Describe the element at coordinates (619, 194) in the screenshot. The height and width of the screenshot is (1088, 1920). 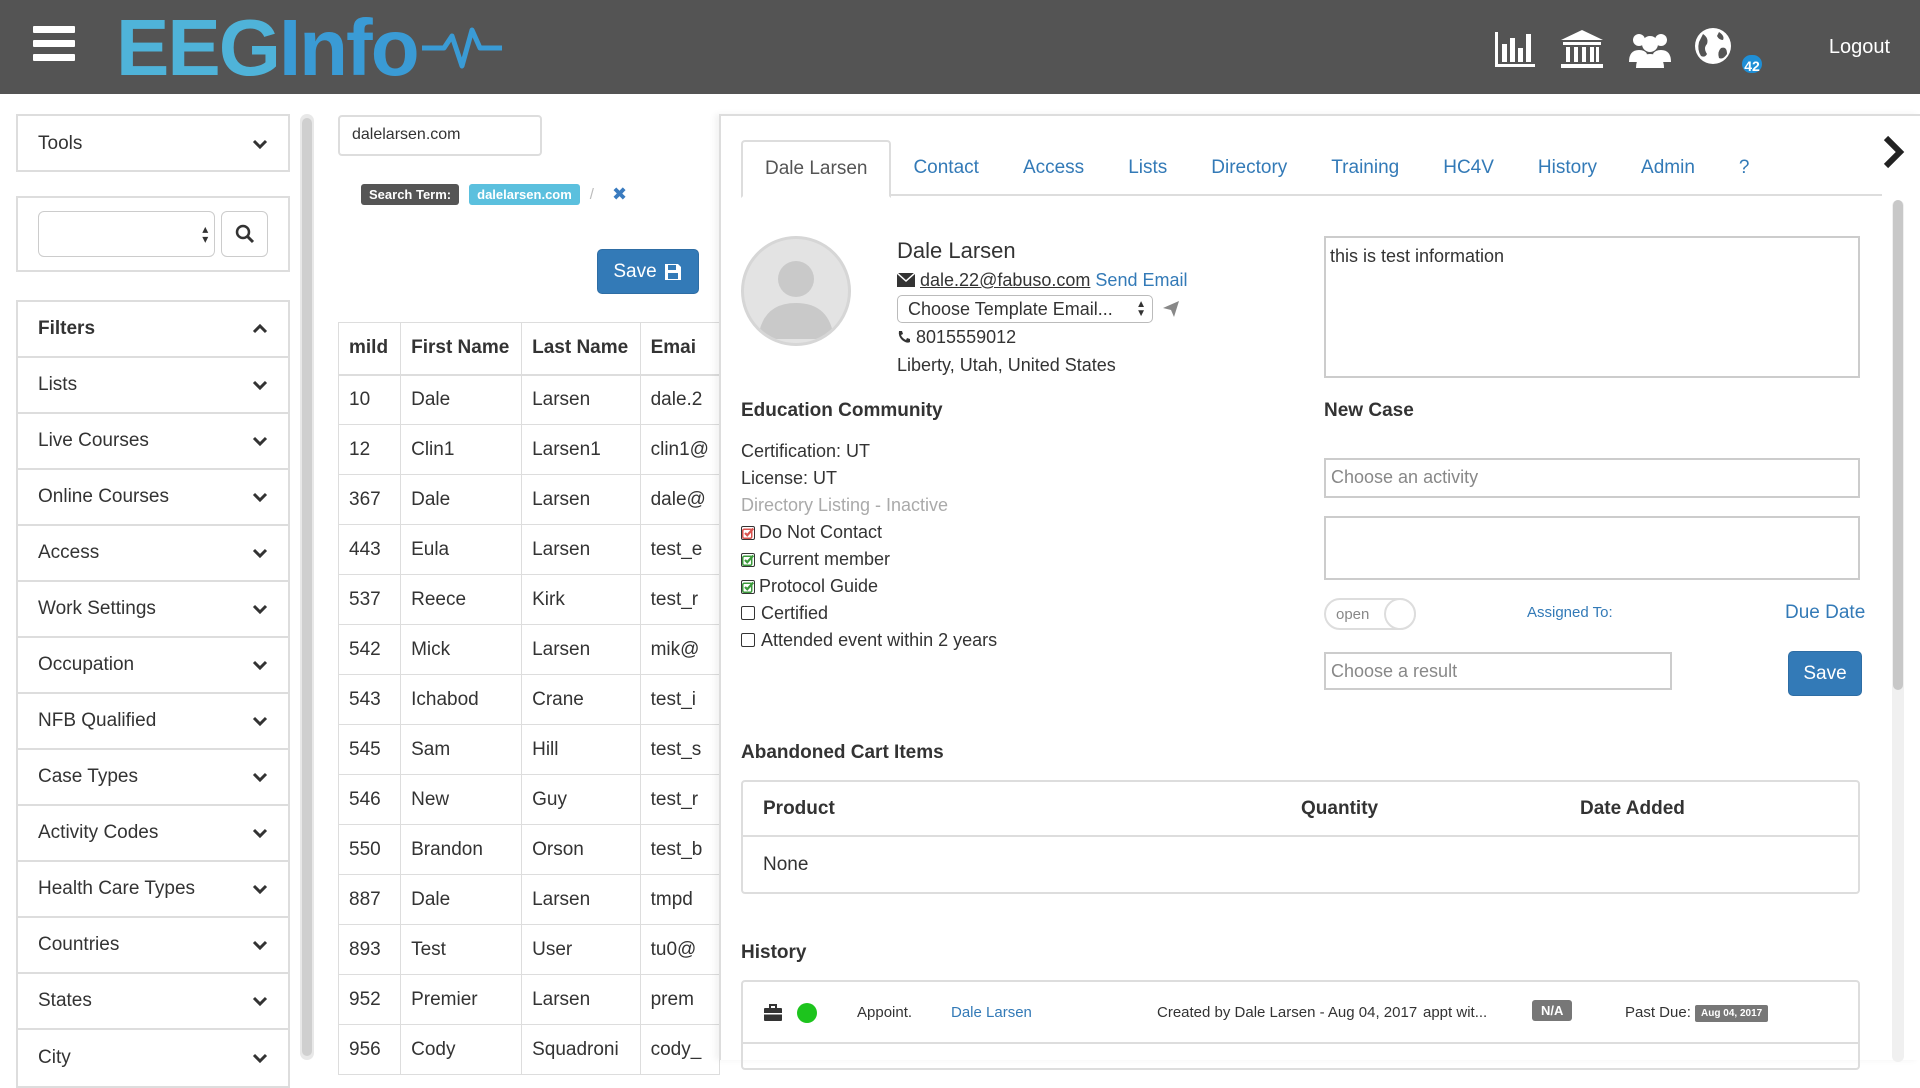
I see `clear-search-icon: ✖` at that location.